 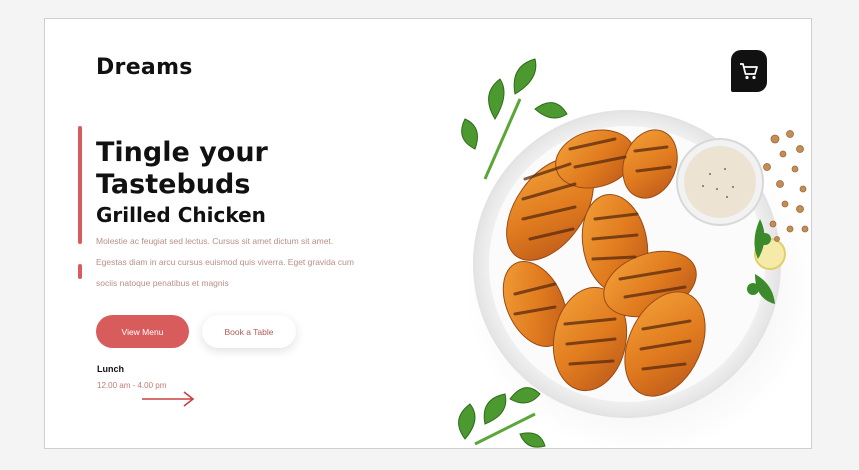 What do you see at coordinates (181, 215) in the screenshot?
I see `page-subtitle: Grilled Chicken` at bounding box center [181, 215].